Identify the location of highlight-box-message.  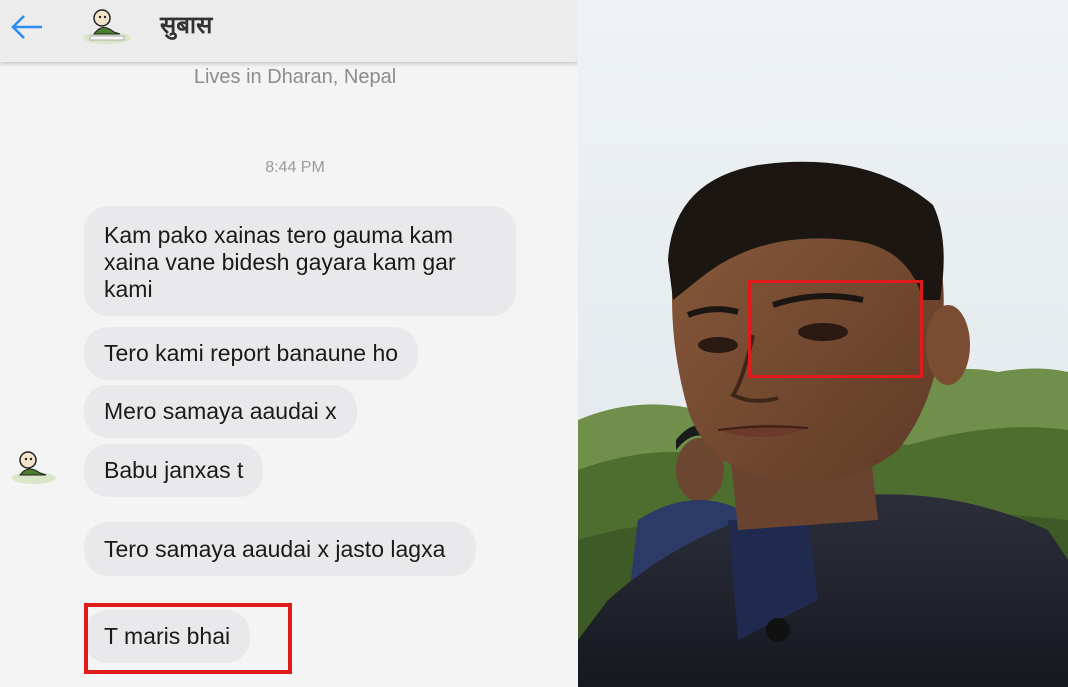
(188, 638).